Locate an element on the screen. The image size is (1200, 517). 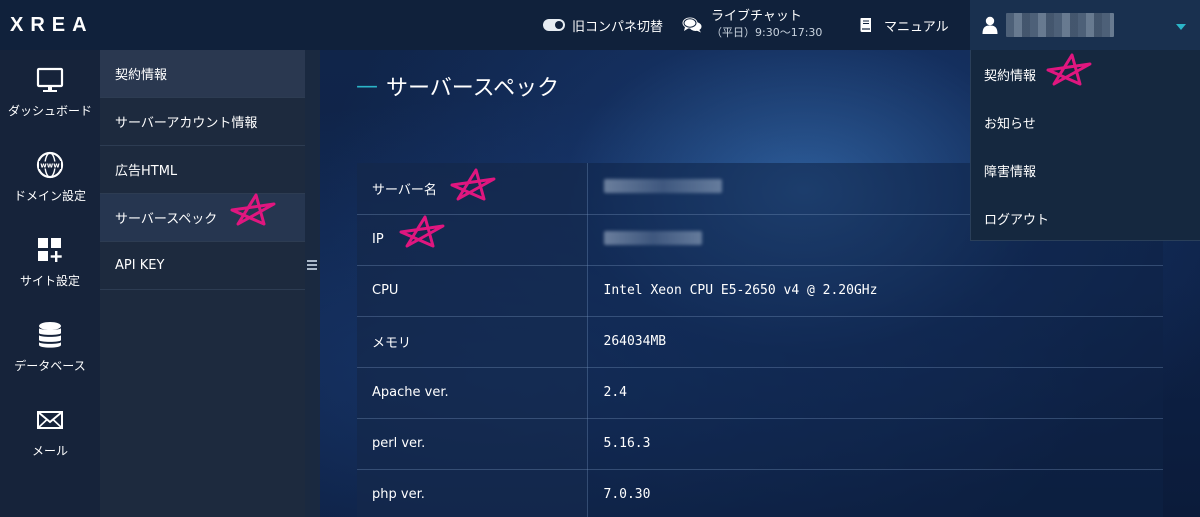
spec-value: Intel Xeon CPU E5-2650 v4 @ 2.20GHz is located at coordinates (875, 291).